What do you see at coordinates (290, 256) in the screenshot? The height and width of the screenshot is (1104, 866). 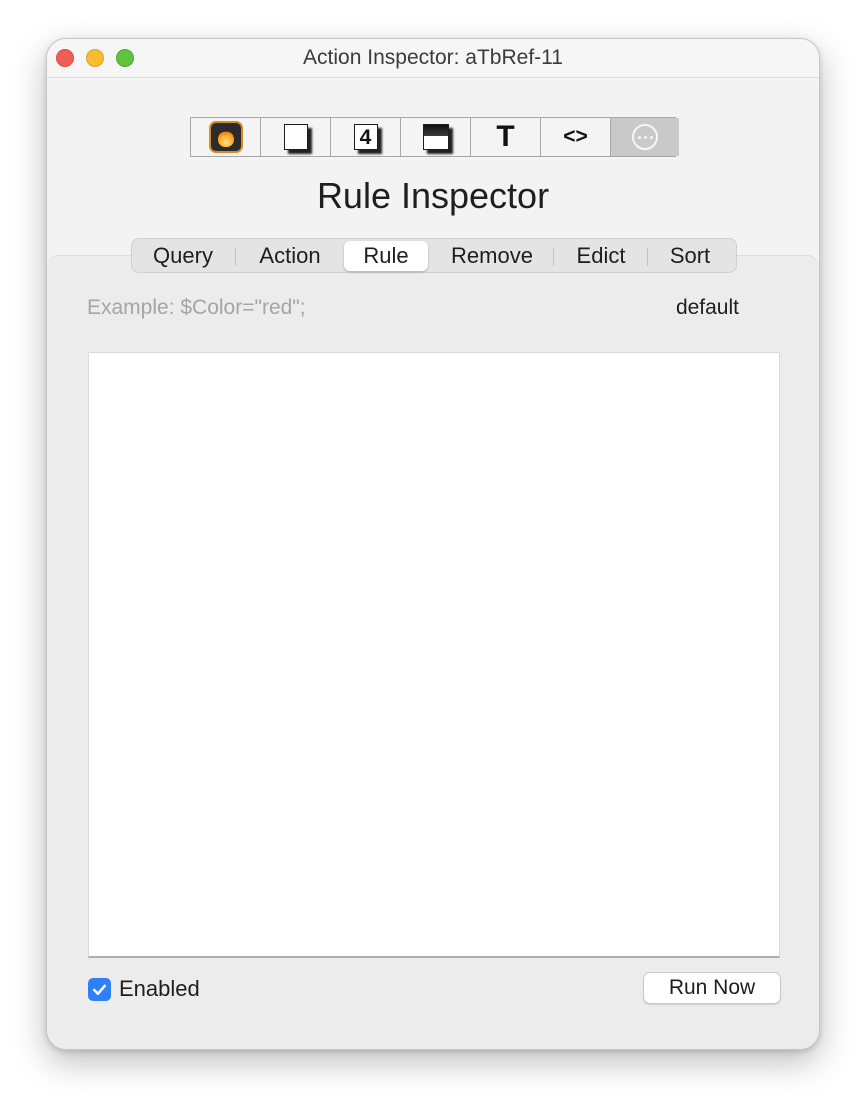 I see `tab-action: Action` at bounding box center [290, 256].